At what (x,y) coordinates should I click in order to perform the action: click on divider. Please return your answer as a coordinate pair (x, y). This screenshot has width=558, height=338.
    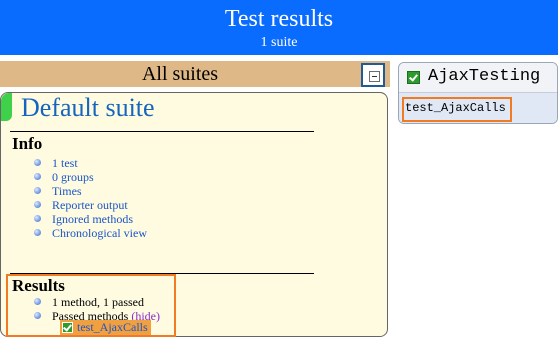
    Looking at the image, I should click on (162, 131).